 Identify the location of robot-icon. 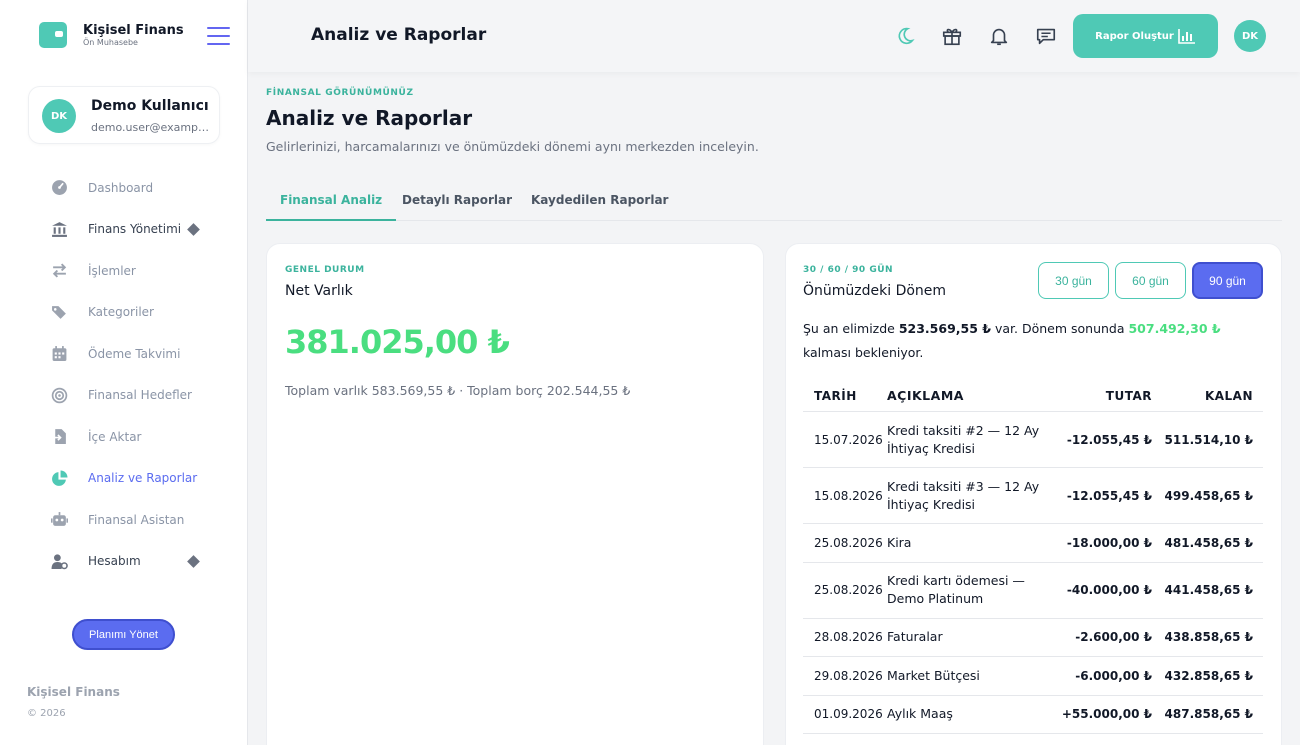
(59, 520).